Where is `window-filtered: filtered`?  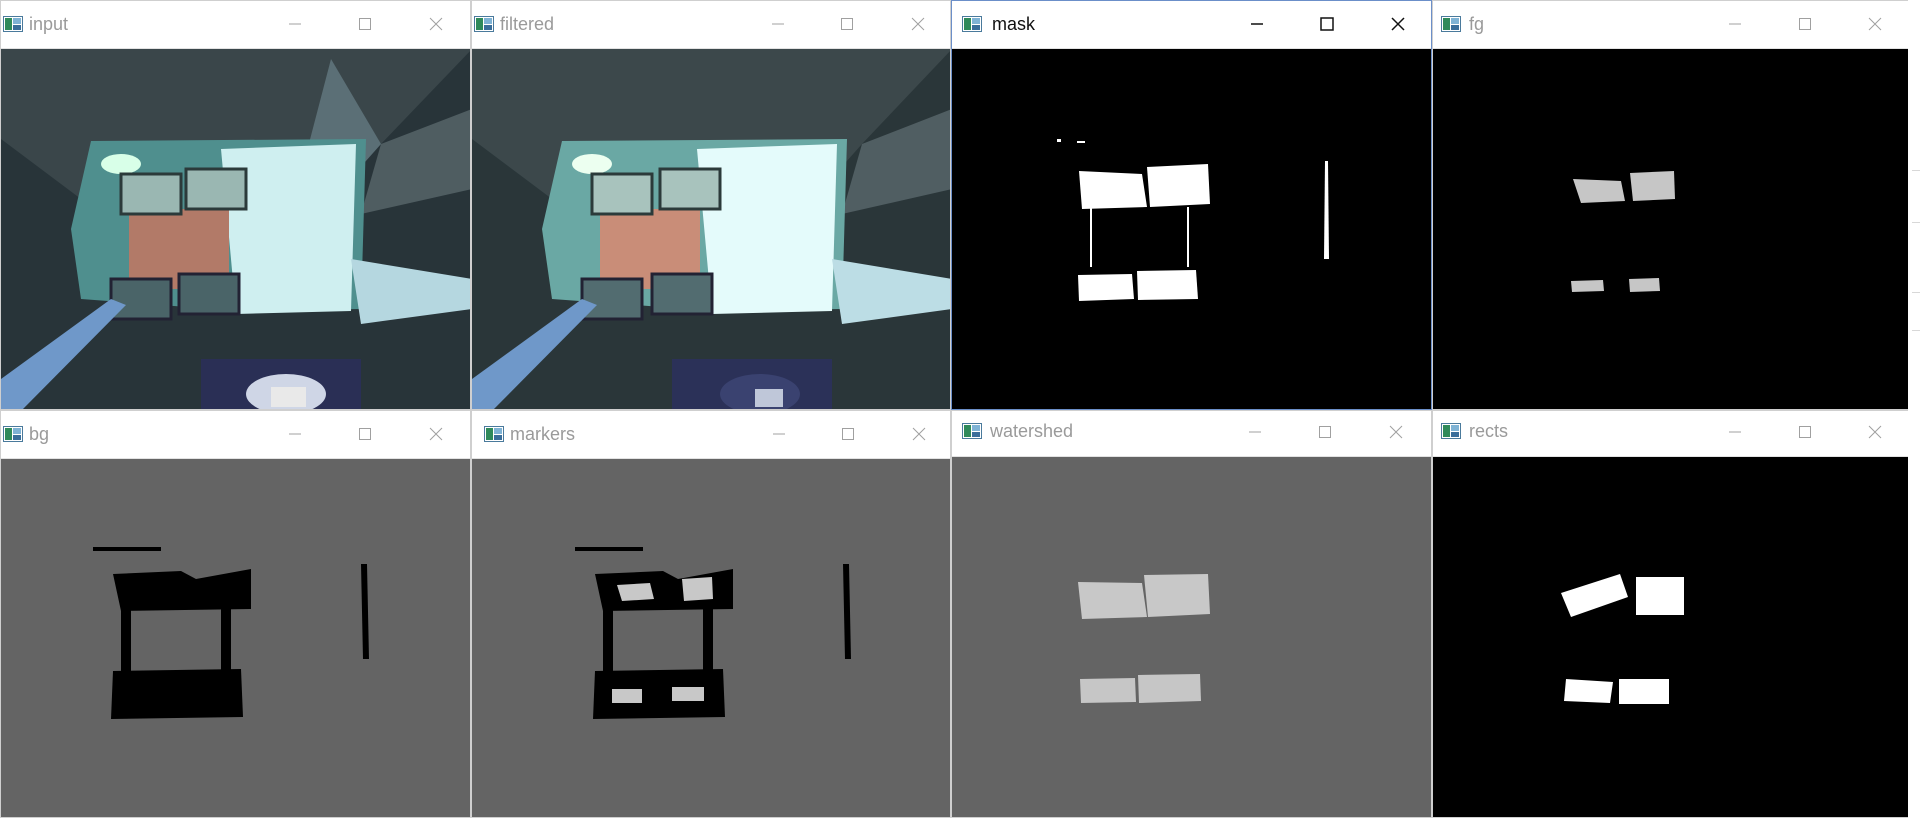
window-filtered: filtered is located at coordinates (711, 205).